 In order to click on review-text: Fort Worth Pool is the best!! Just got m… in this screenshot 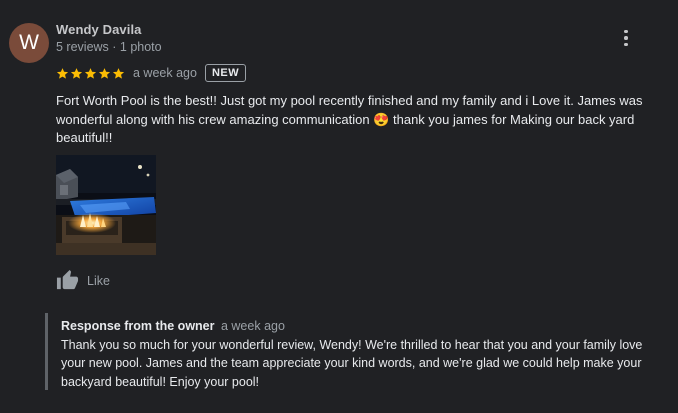, I will do `click(349, 119)`.